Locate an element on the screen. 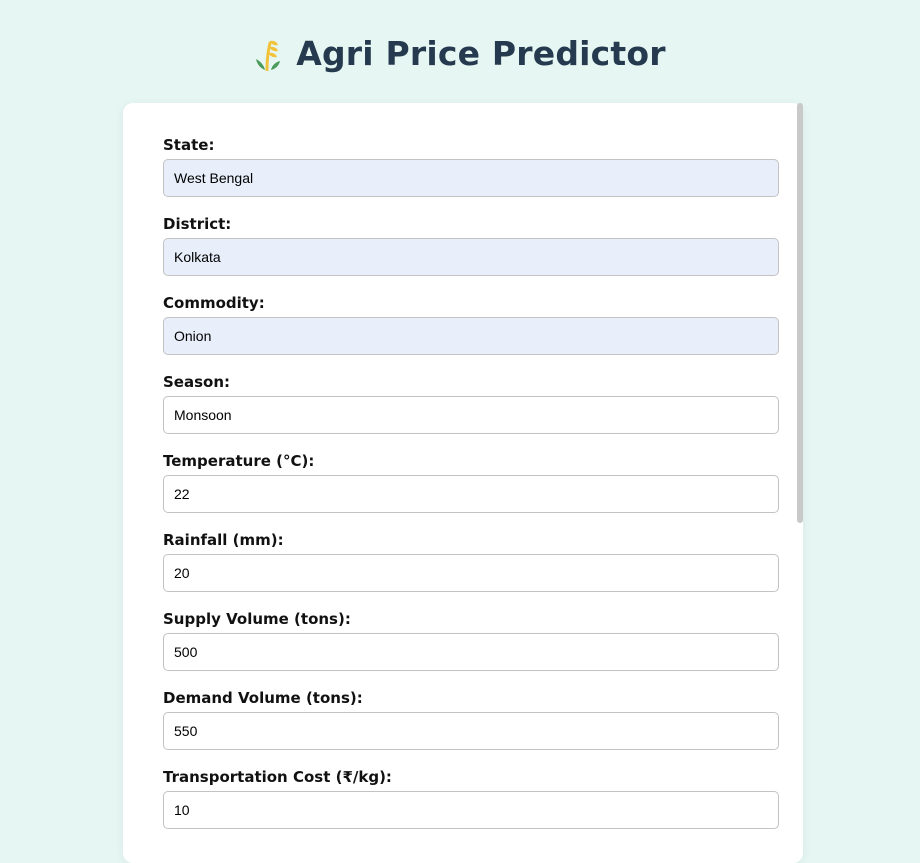 This screenshot has height=863, width=920. commodity-field-group: Commodity: Onion is located at coordinates (471, 332).